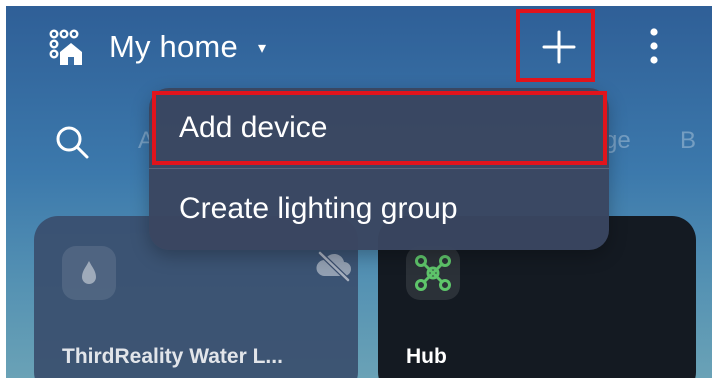  Describe the element at coordinates (334, 266) in the screenshot. I see `cloud-off-icon` at that location.